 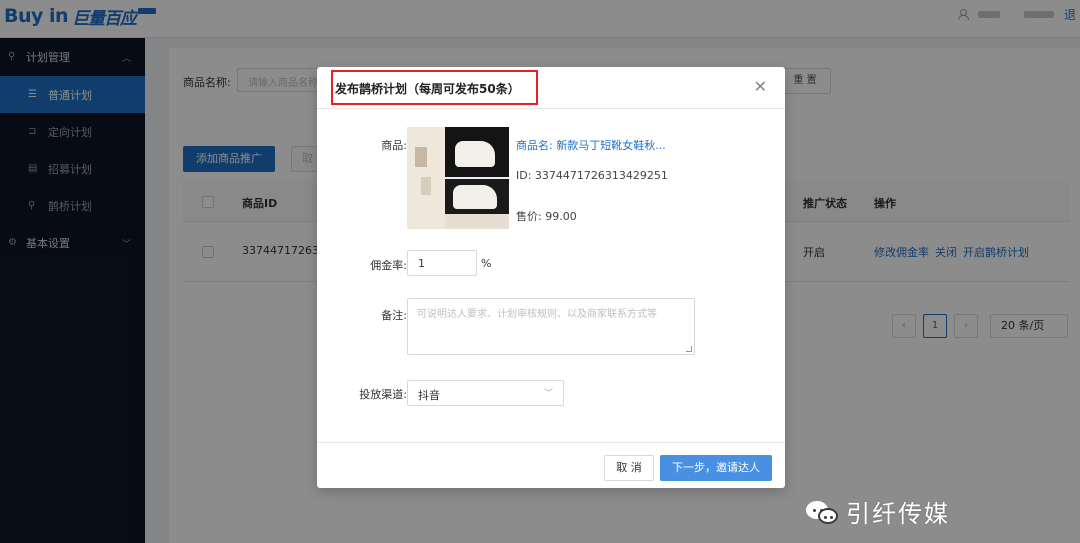 I want to click on product-image-blurred-part, so click(x=426, y=178).